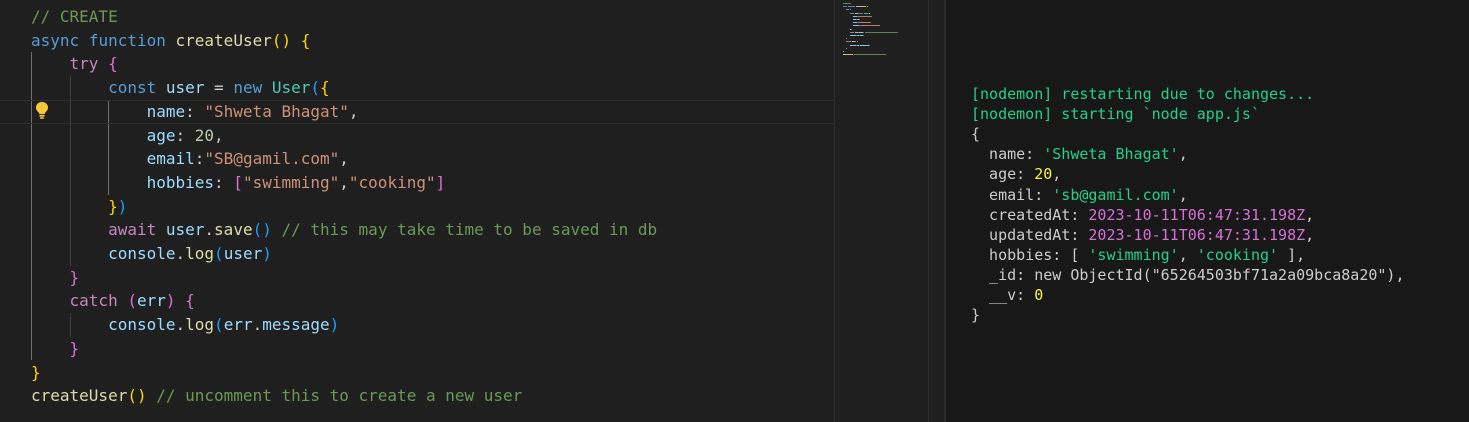 The image size is (1469, 422). Describe the element at coordinates (1138, 255) in the screenshot. I see `terminal-line: hobbies: [ 'swimming', 'cooking' ],` at that location.